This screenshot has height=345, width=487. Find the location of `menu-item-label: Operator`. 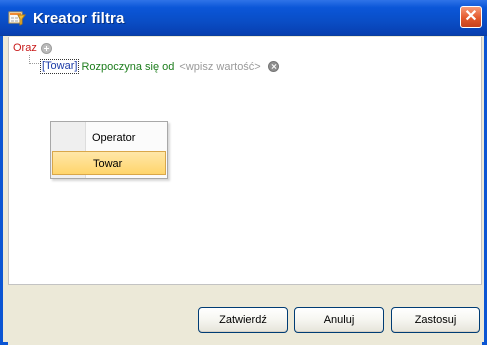

menu-item-label: Operator is located at coordinates (114, 138).